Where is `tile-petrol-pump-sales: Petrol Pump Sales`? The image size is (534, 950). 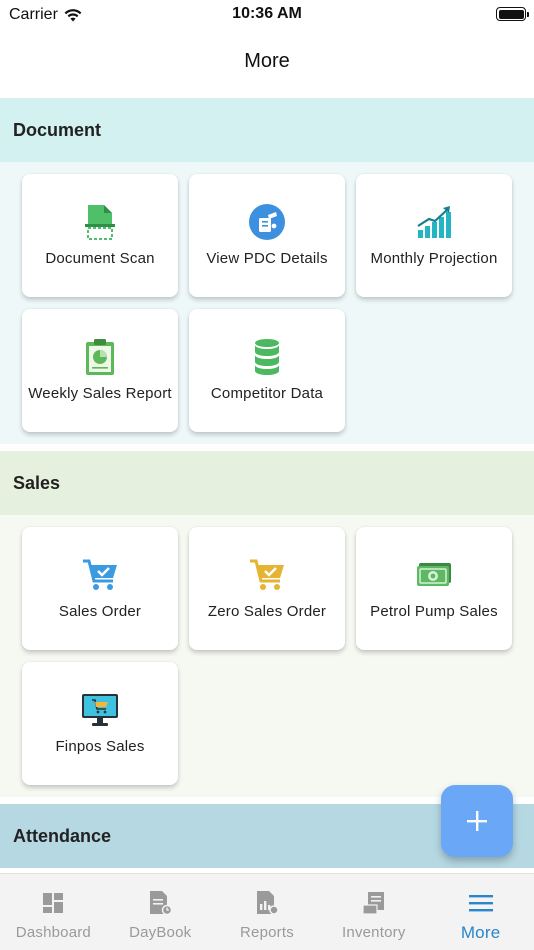 tile-petrol-pump-sales: Petrol Pump Sales is located at coordinates (434, 588).